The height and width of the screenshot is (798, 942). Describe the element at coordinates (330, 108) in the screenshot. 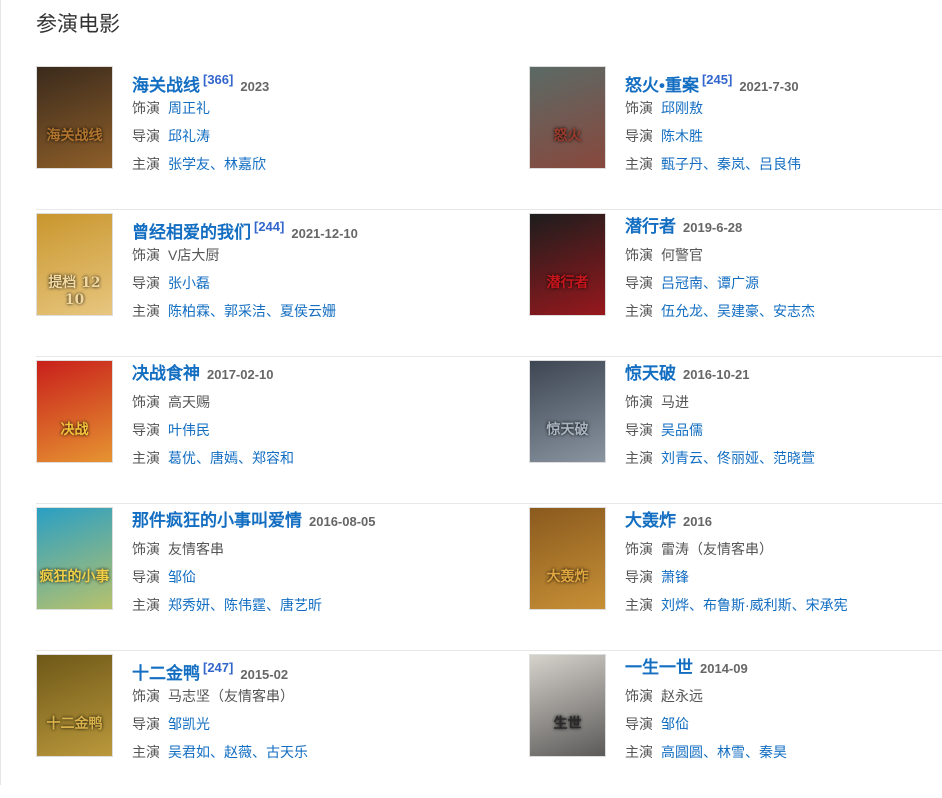

I see `role-line: 饰演 周正礼` at that location.